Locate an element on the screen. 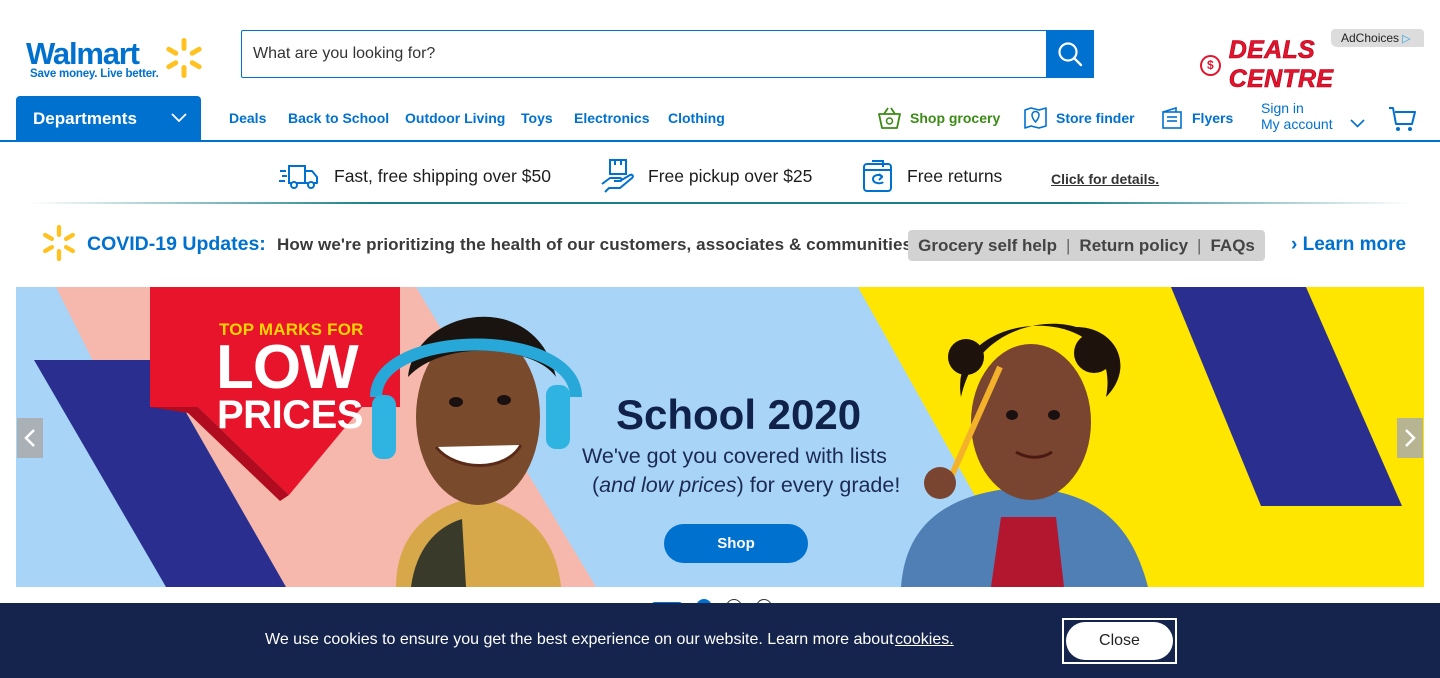  pickup-hand-icon is located at coordinates (617, 176).